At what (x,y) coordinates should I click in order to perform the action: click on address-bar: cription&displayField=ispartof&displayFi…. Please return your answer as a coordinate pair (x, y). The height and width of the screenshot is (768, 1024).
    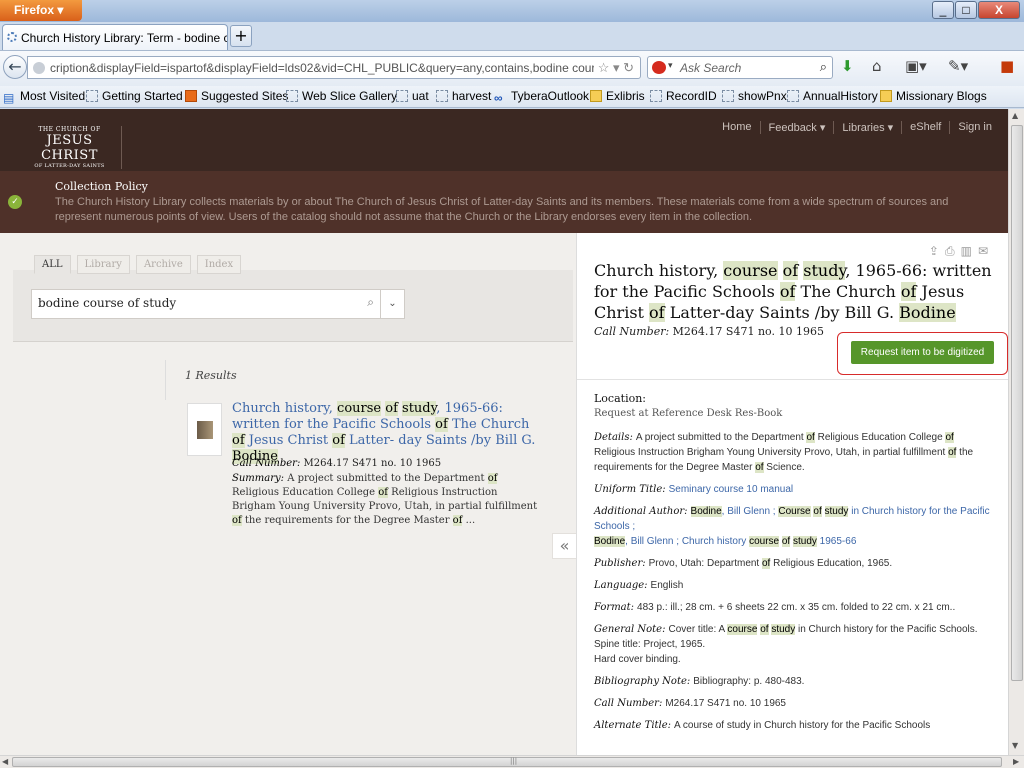
    Looking at the image, I should click on (334, 67).